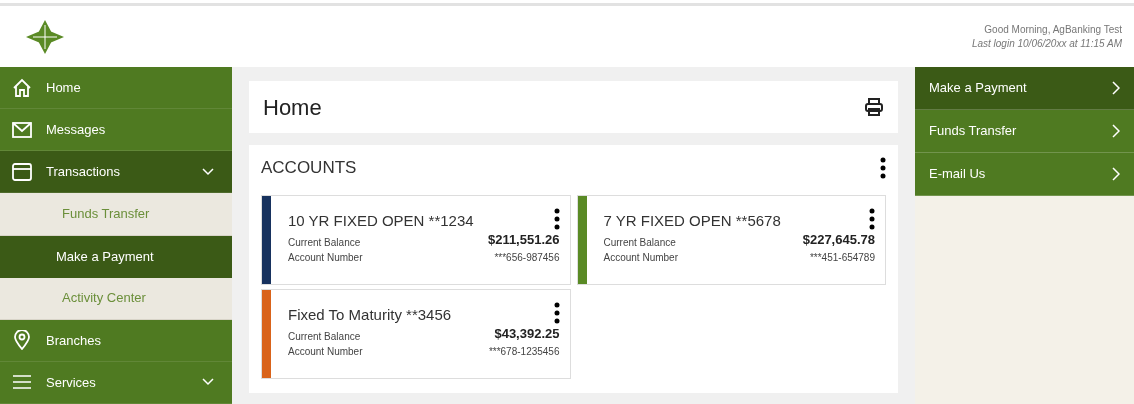 This screenshot has height=404, width=1134. I want to click on print-icon, so click(874, 107).